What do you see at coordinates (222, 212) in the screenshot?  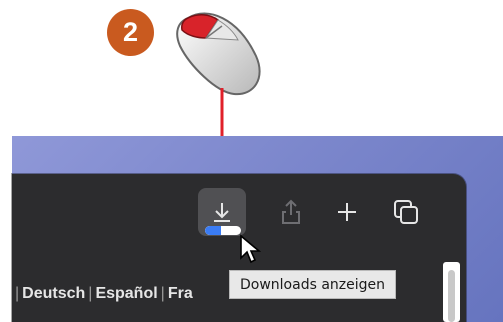 I see `download-arrow-icon` at bounding box center [222, 212].